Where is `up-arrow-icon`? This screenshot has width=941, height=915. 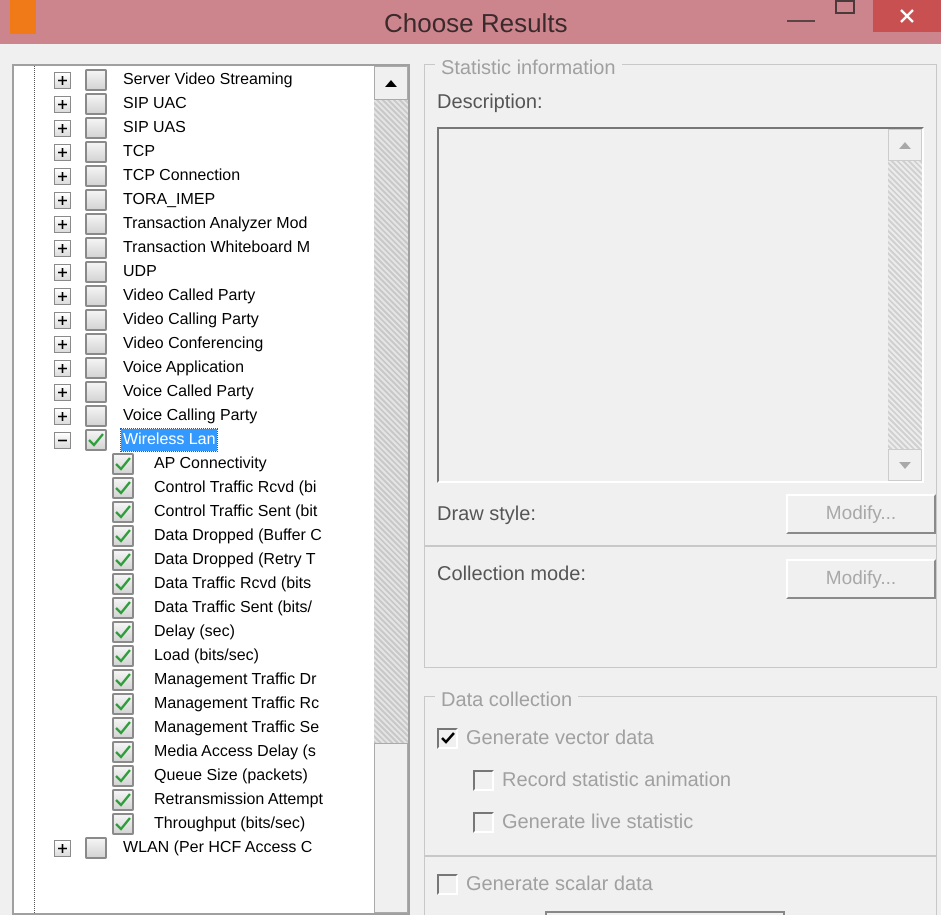
up-arrow-icon is located at coordinates (391, 83).